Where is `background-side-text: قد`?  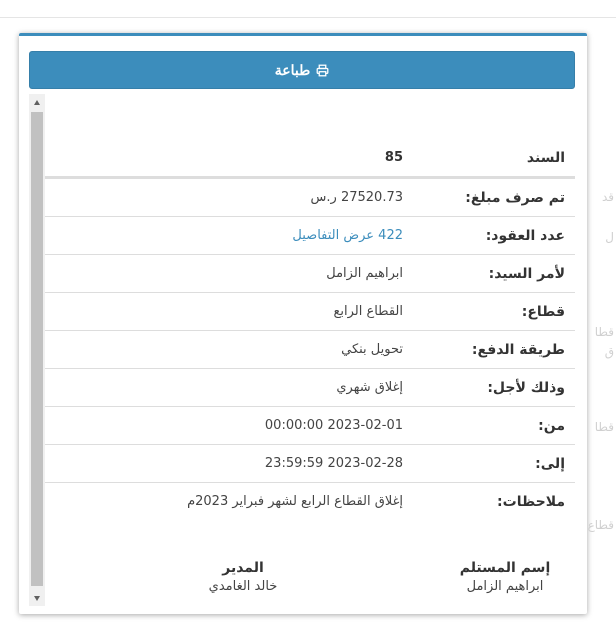 background-side-text: قد is located at coordinates (607, 197).